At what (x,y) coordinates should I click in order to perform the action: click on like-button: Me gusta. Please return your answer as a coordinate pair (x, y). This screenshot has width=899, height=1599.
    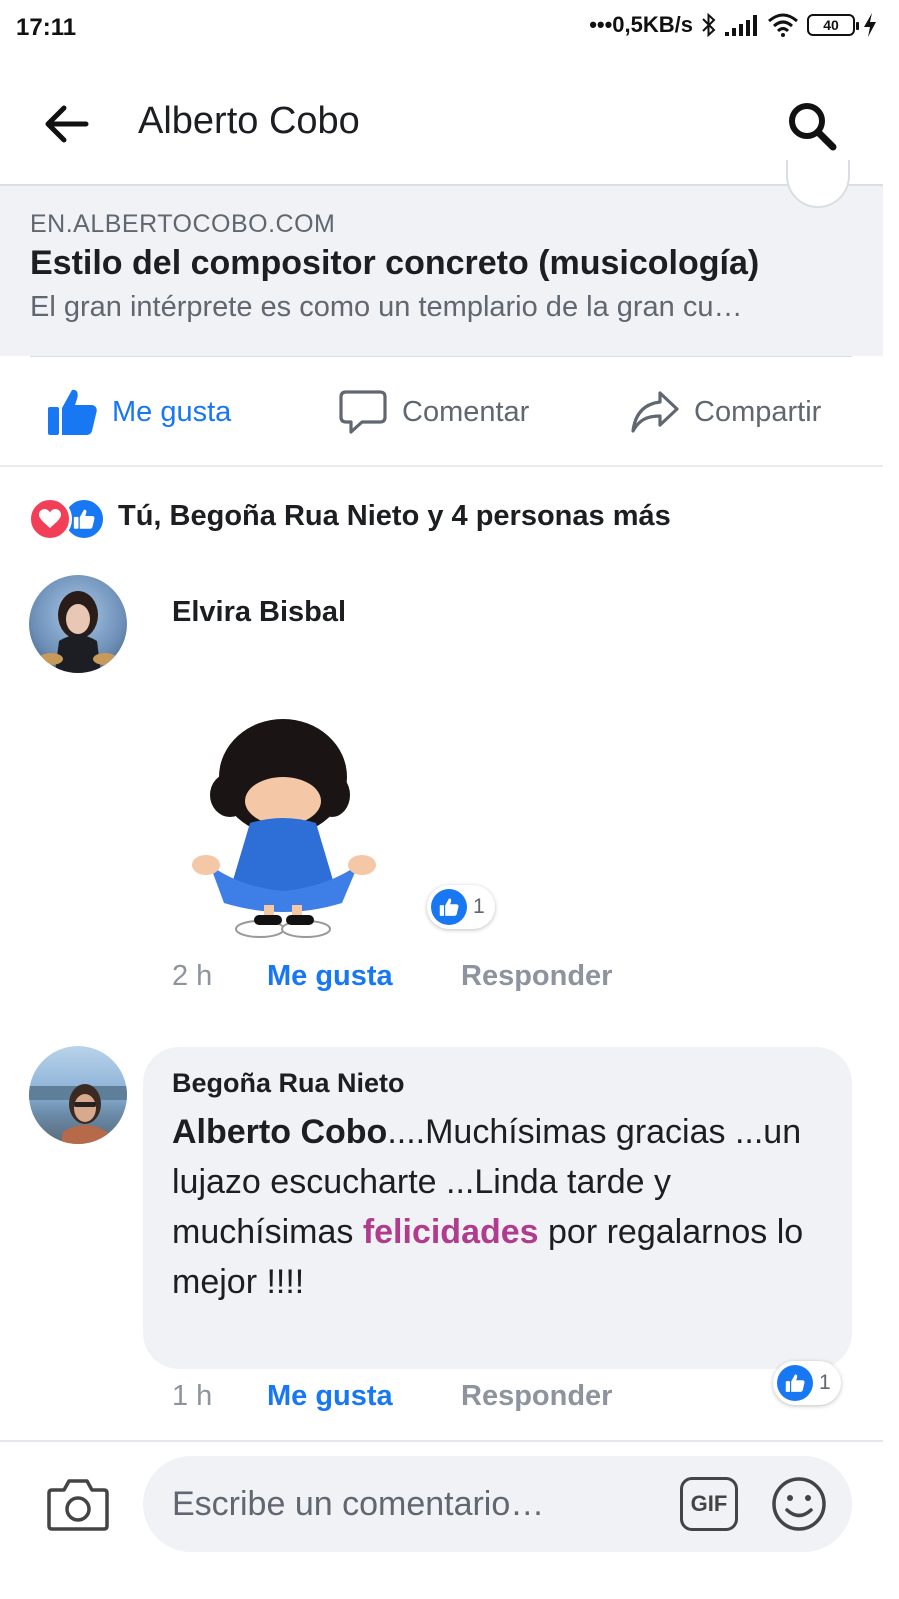
    Looking at the image, I should click on (138, 412).